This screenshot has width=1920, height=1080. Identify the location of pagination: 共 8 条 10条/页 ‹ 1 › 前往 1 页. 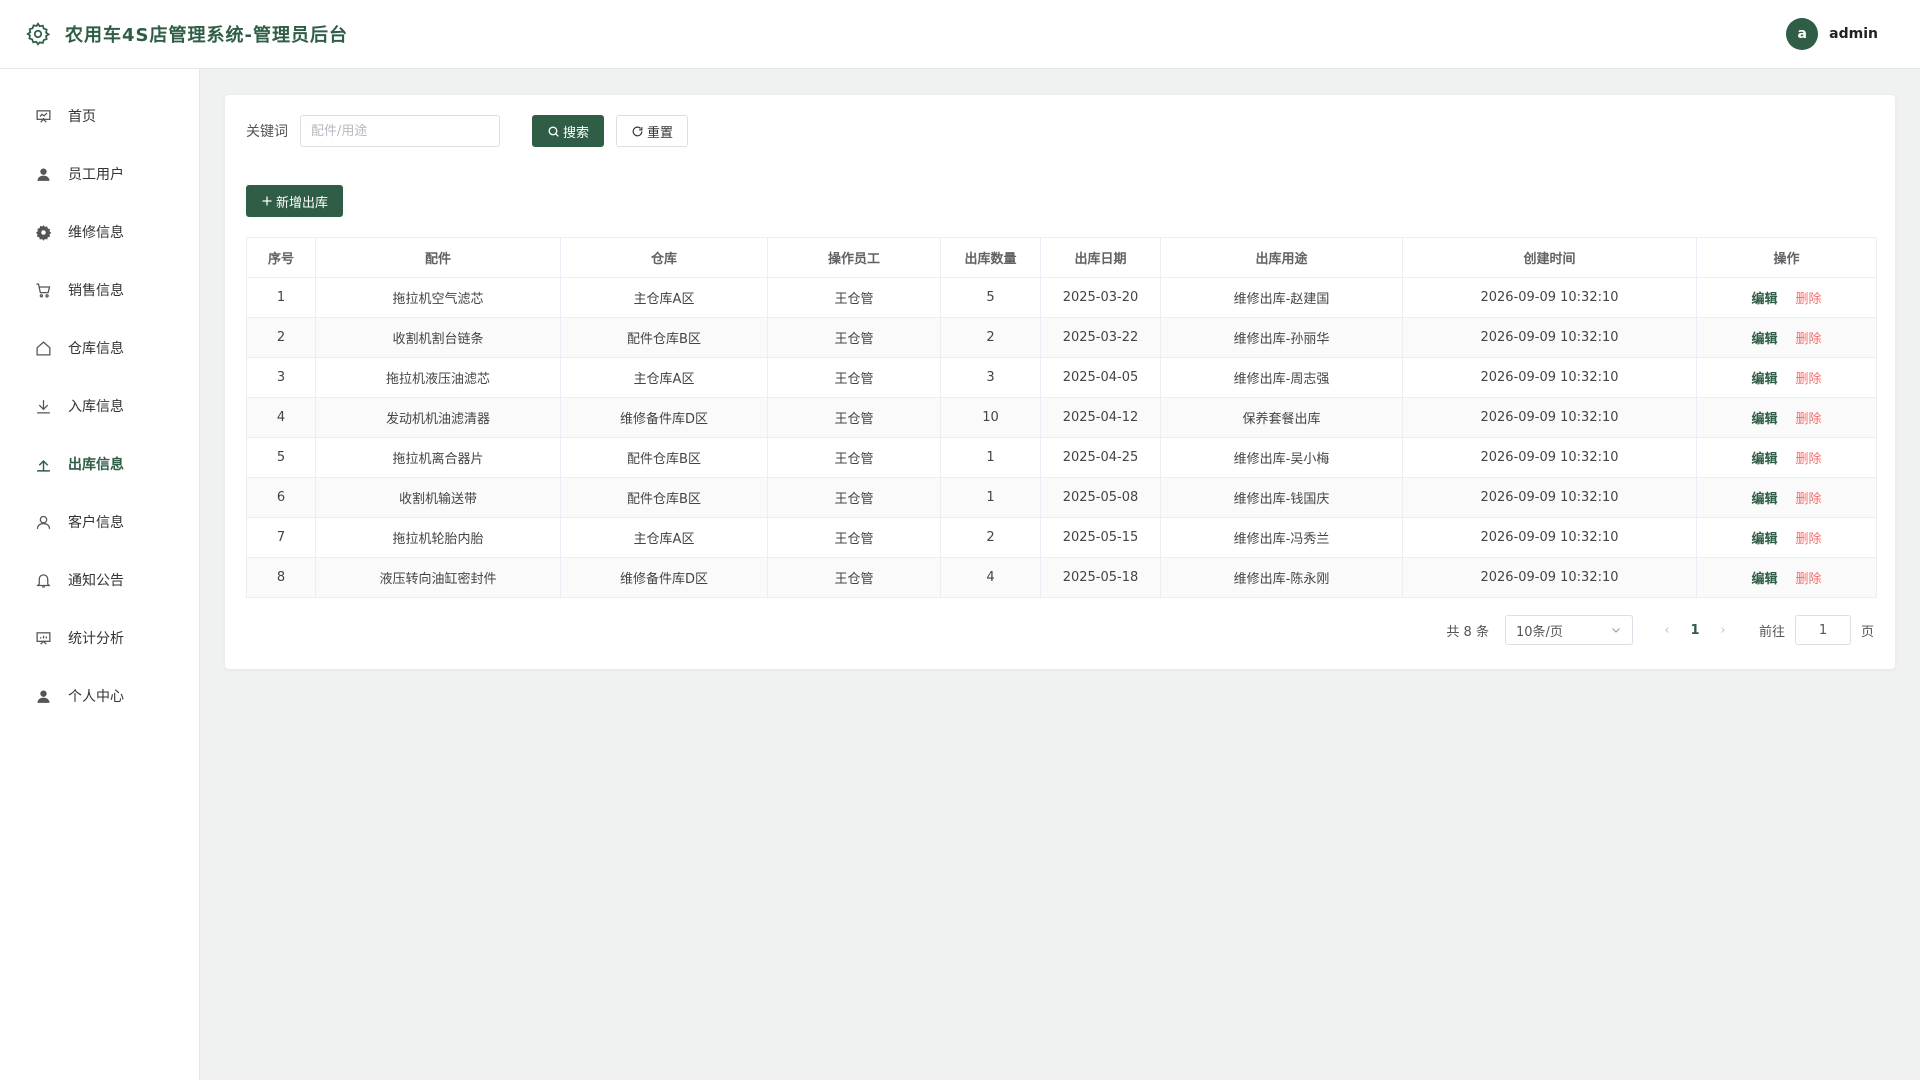
(1660, 630).